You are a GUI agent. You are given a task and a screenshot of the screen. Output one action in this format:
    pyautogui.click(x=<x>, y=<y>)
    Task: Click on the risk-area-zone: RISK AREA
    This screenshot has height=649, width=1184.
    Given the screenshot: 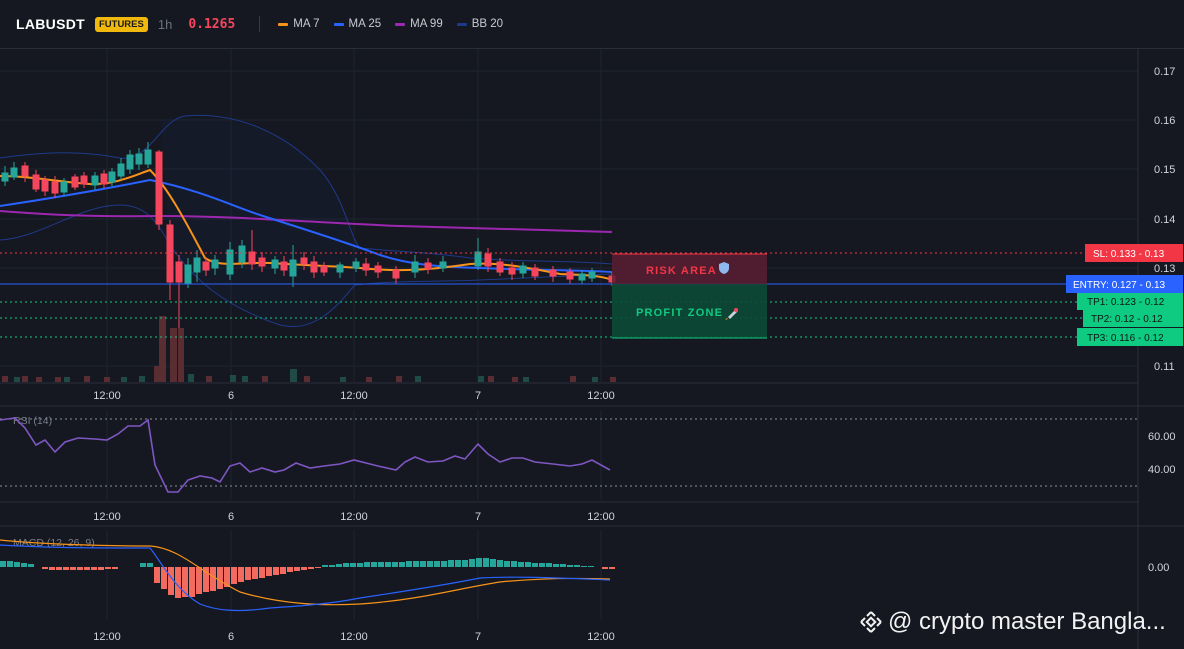 What is the action you would take?
    pyautogui.click(x=689, y=268)
    